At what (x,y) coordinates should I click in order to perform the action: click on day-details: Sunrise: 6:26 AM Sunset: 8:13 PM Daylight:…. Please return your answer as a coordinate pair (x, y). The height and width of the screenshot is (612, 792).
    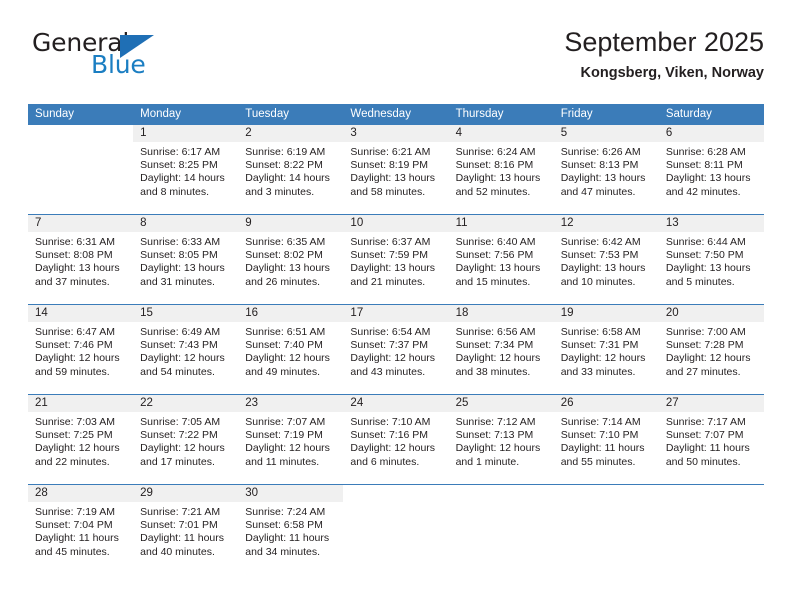
    Looking at the image, I should click on (606, 170).